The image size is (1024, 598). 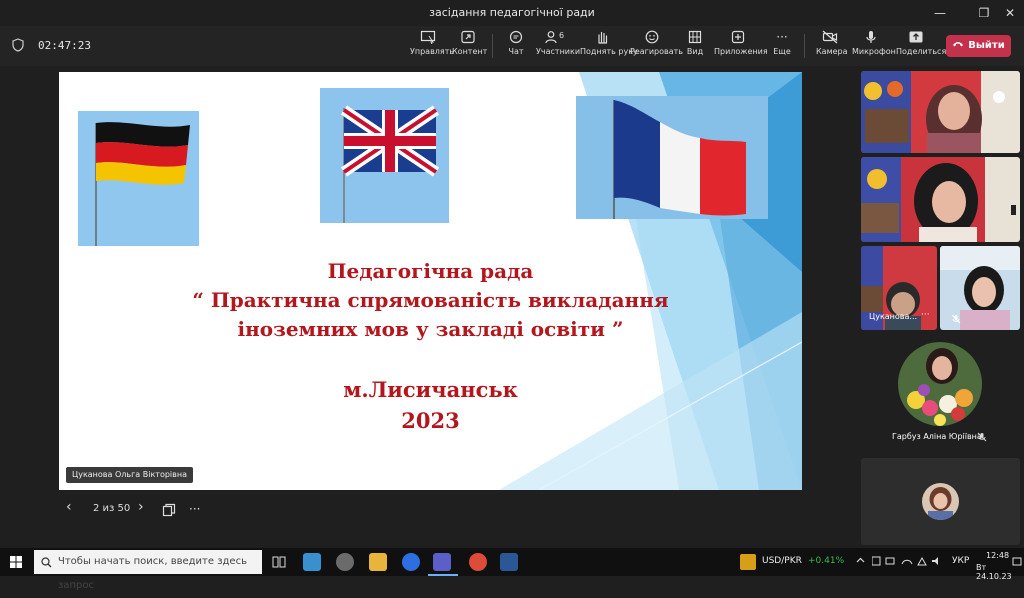 I want to click on microphone-button: Микрофон, so click(x=874, y=47).